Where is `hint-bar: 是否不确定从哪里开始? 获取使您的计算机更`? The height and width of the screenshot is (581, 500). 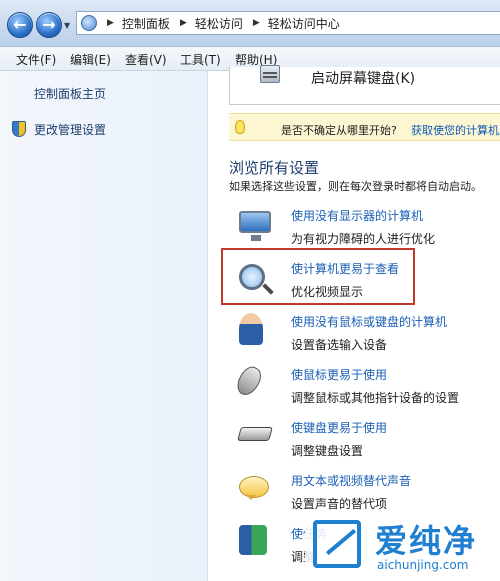
hint-bar: 是否不确定从哪里开始? 获取使您的计算机更 is located at coordinates (364, 127).